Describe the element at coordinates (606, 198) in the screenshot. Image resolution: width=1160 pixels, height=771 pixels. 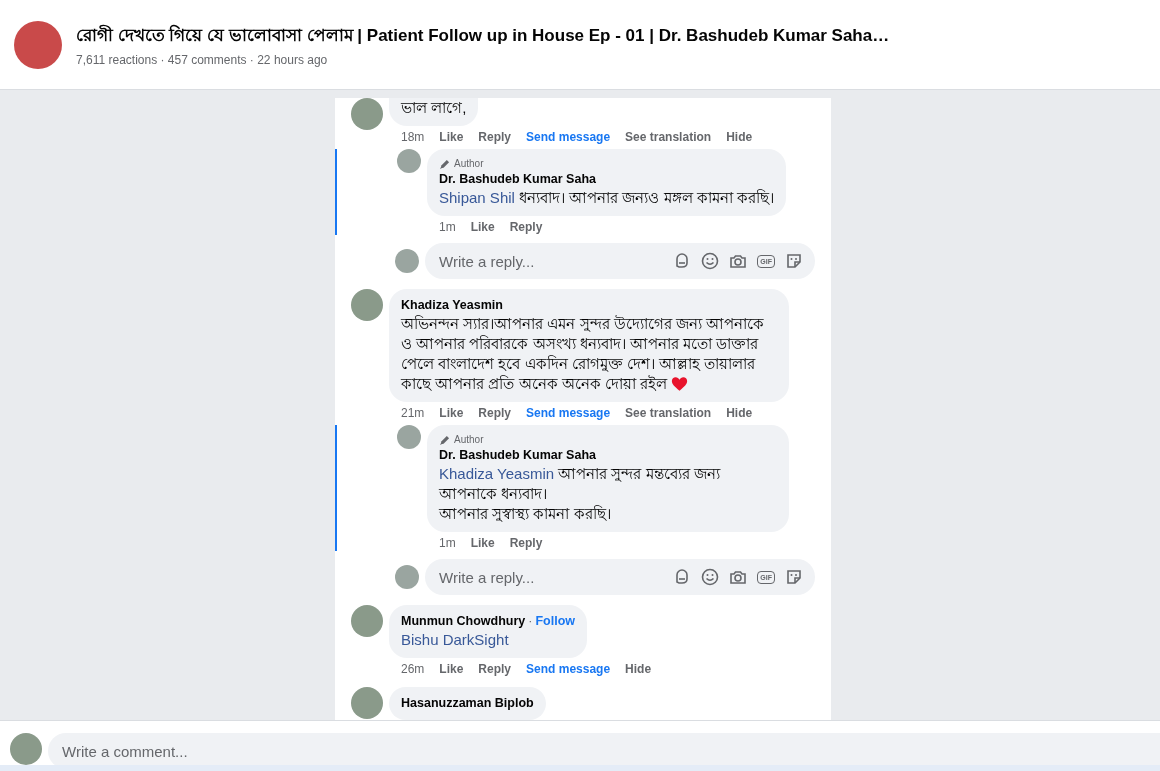
I see `comment-text: Shipan Shil ধন্যবাদ। আপনার জন্যও মঙ্গল কামনা করছি।` at that location.